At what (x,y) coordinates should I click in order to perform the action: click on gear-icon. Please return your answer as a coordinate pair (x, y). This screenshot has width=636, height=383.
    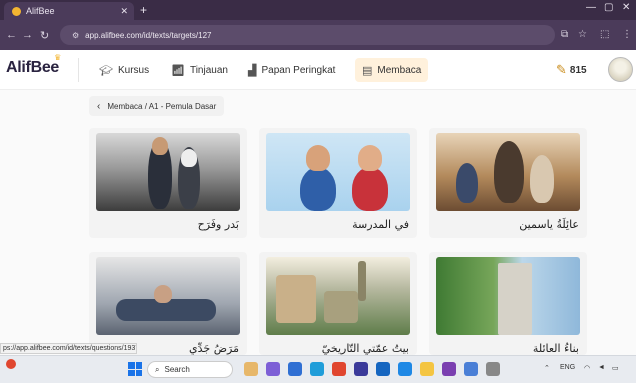
    Looking at the image, I should click on (493, 369).